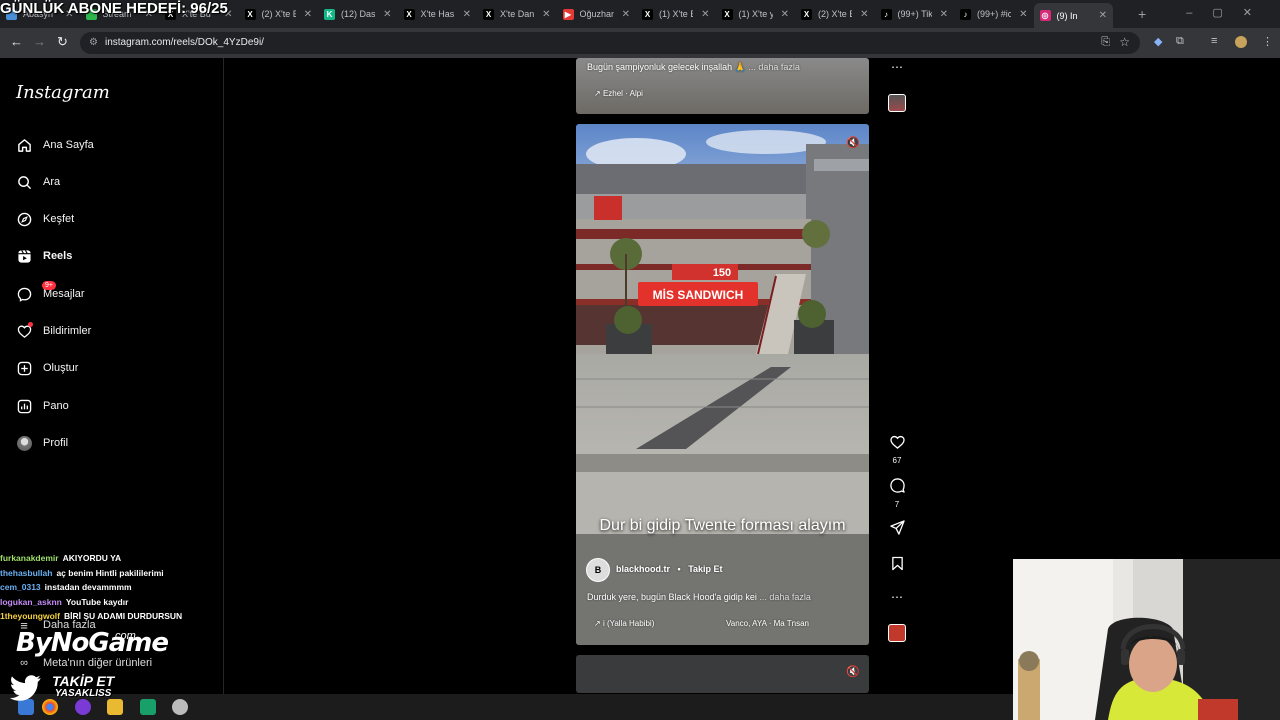 Image resolution: width=1280 pixels, height=720 pixels. Describe the element at coordinates (42, 406) in the screenshot. I see `nav-dashboard: Pano` at that location.